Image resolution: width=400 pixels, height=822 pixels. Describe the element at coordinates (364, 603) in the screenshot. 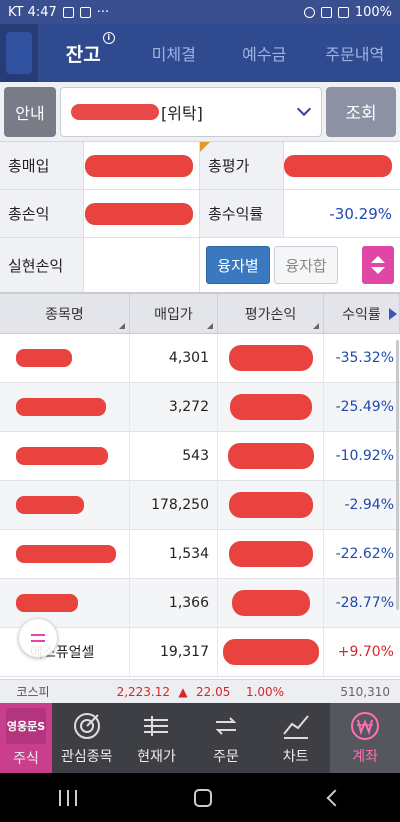

I see `return-rate: -28.77%` at that location.